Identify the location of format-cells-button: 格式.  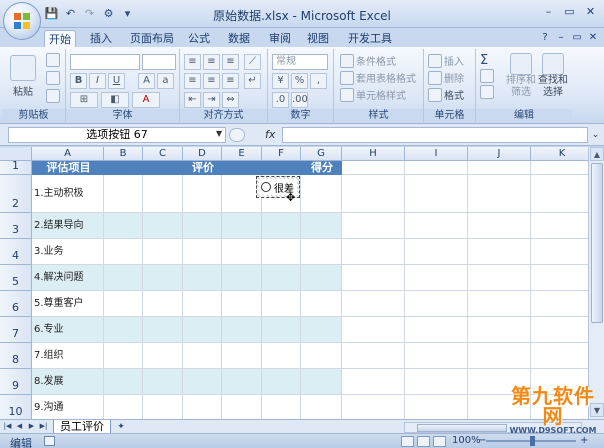
(446, 94).